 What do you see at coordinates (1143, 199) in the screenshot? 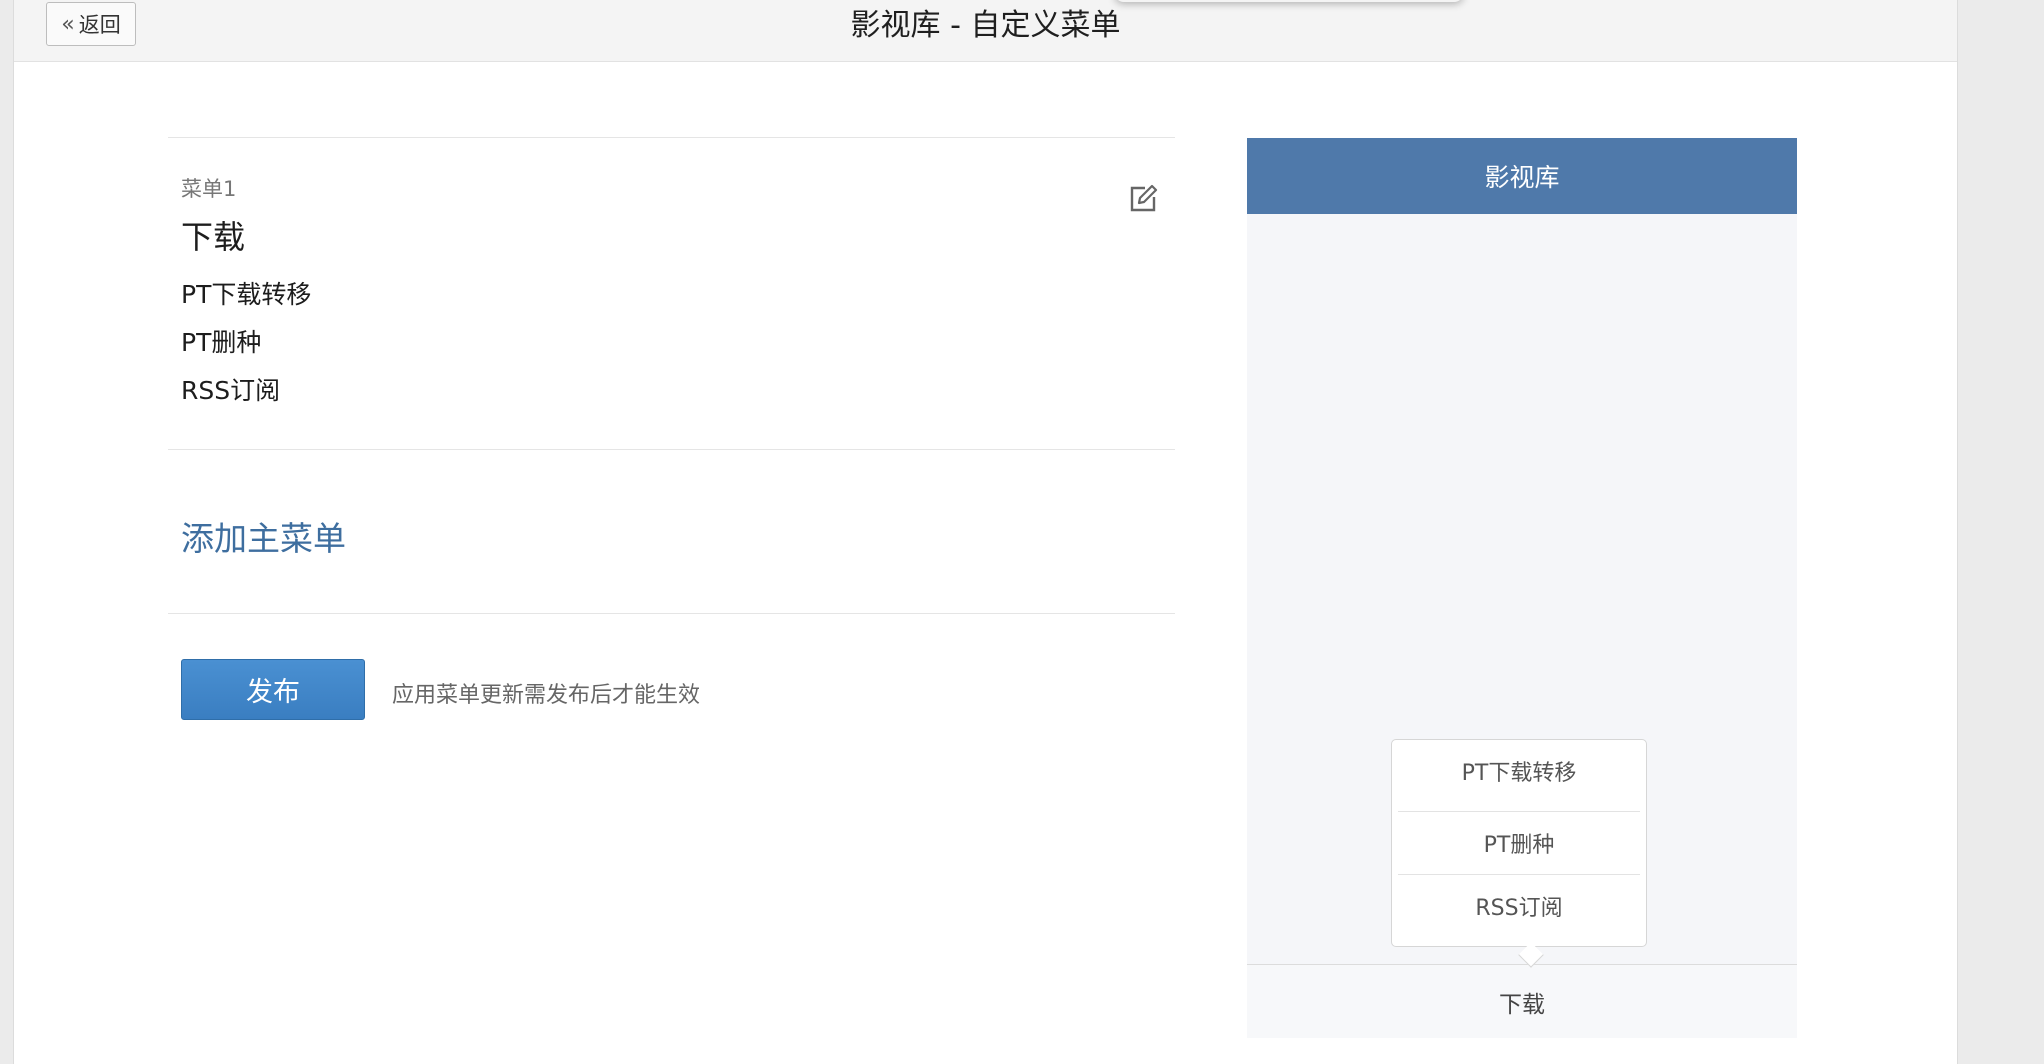
I see `edit-icon` at bounding box center [1143, 199].